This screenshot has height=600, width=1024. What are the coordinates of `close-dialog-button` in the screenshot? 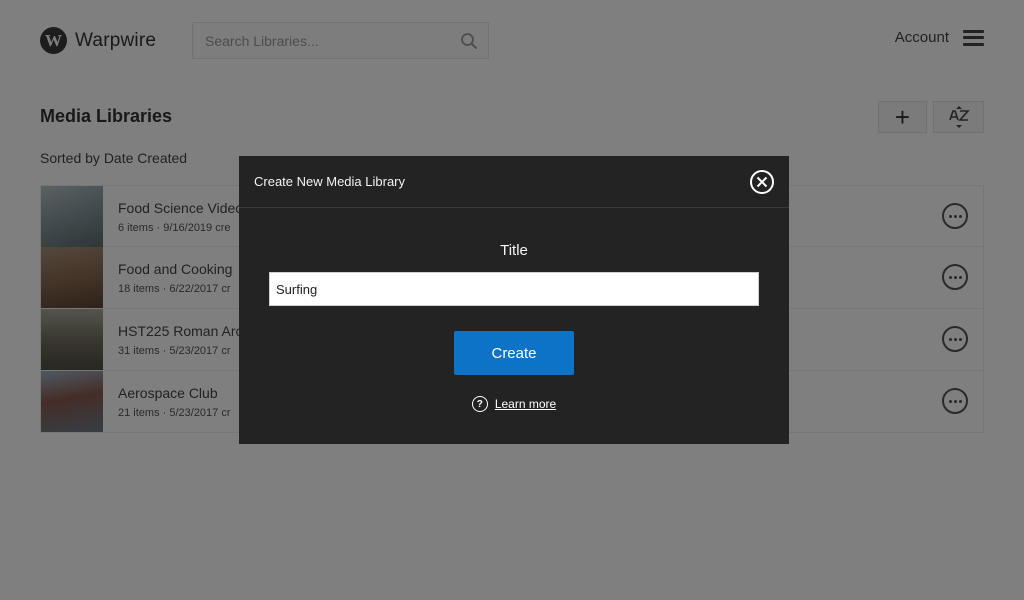 It's located at (762, 182).